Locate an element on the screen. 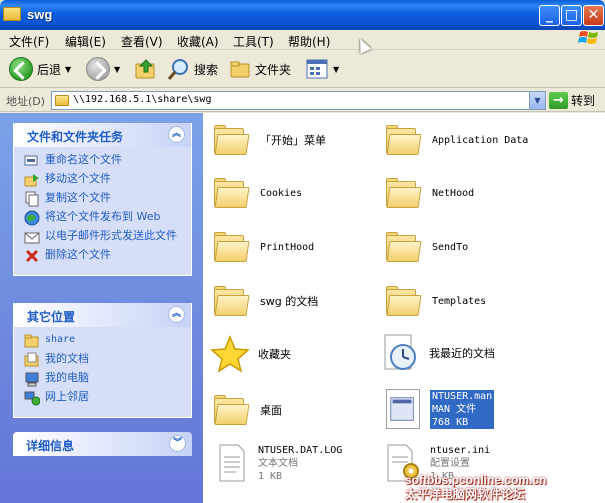 The image size is (605, 503). back-button: 后退 ▼ is located at coordinates (40, 69).